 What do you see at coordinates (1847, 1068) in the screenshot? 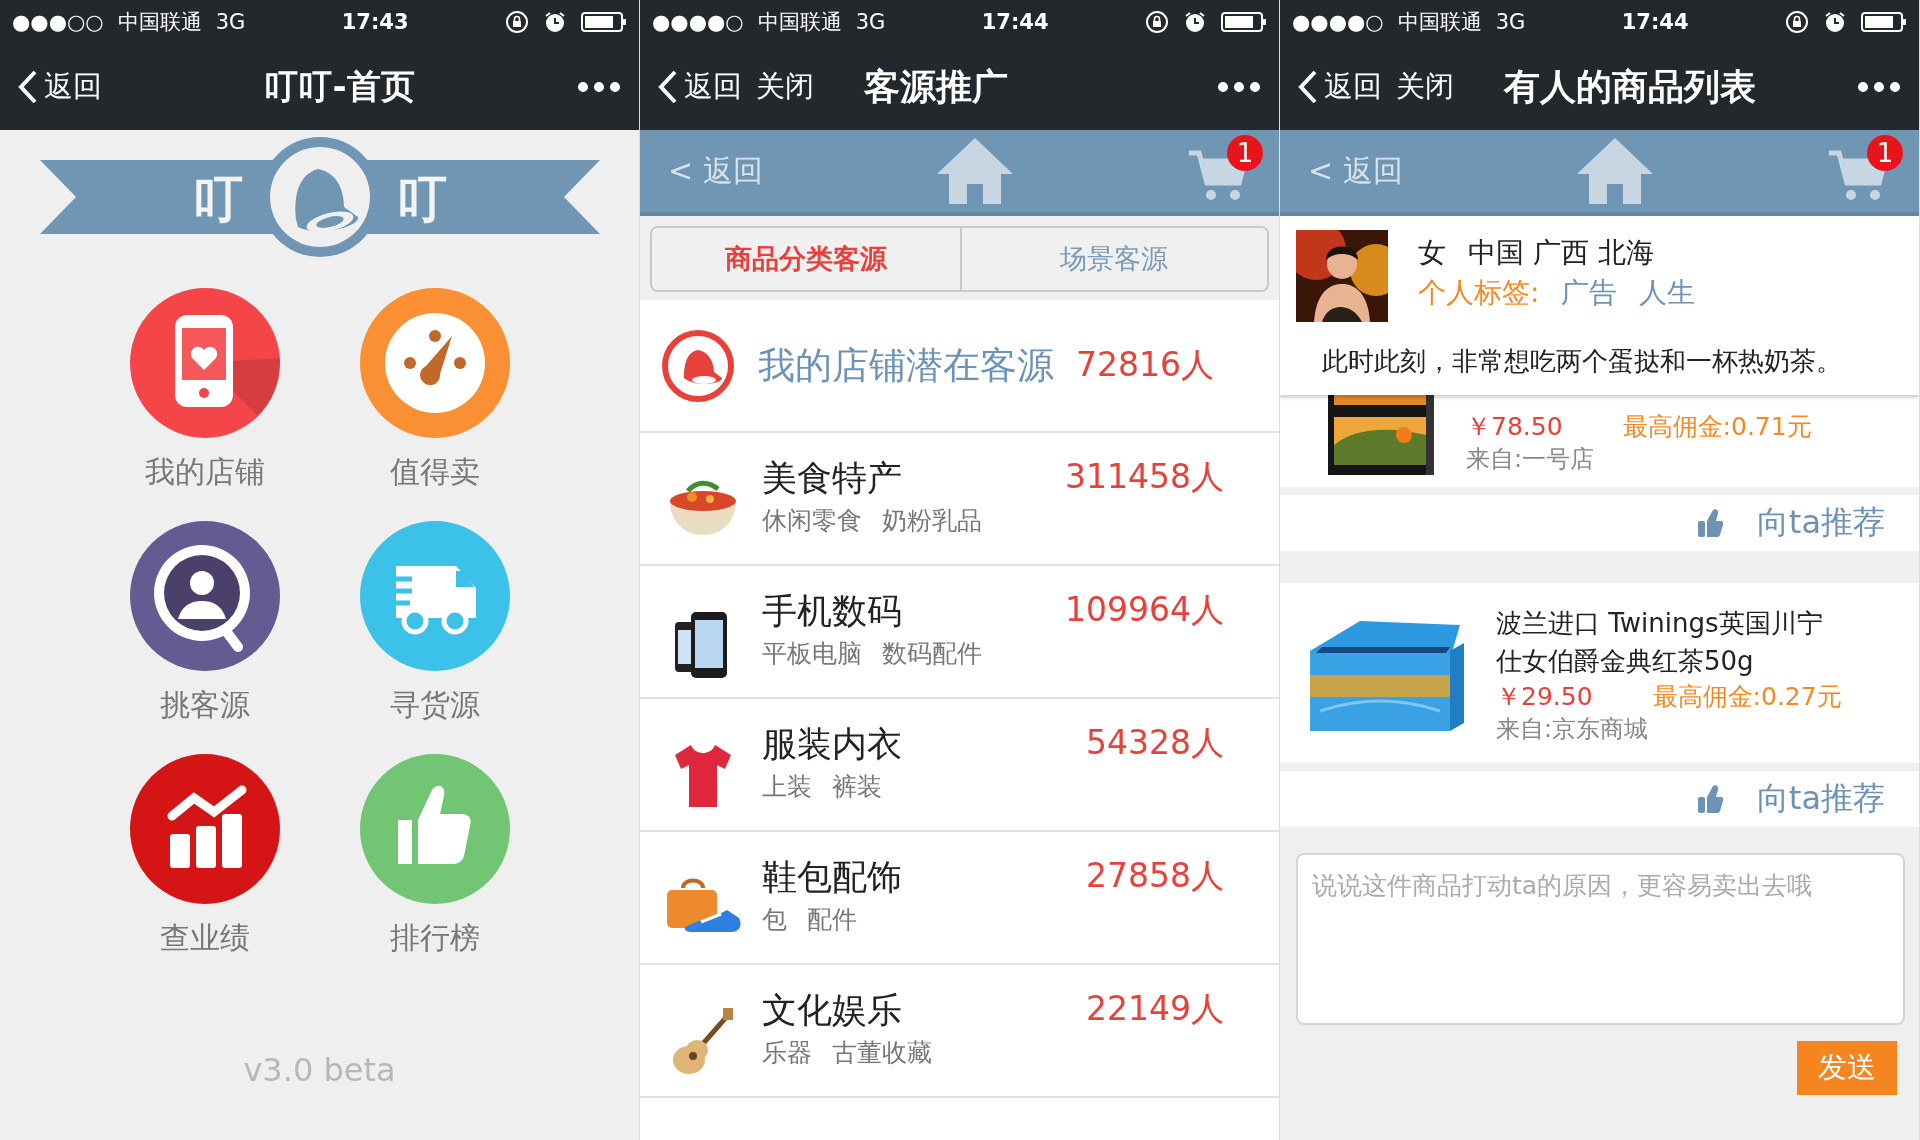
I see `send-button: 发送` at bounding box center [1847, 1068].